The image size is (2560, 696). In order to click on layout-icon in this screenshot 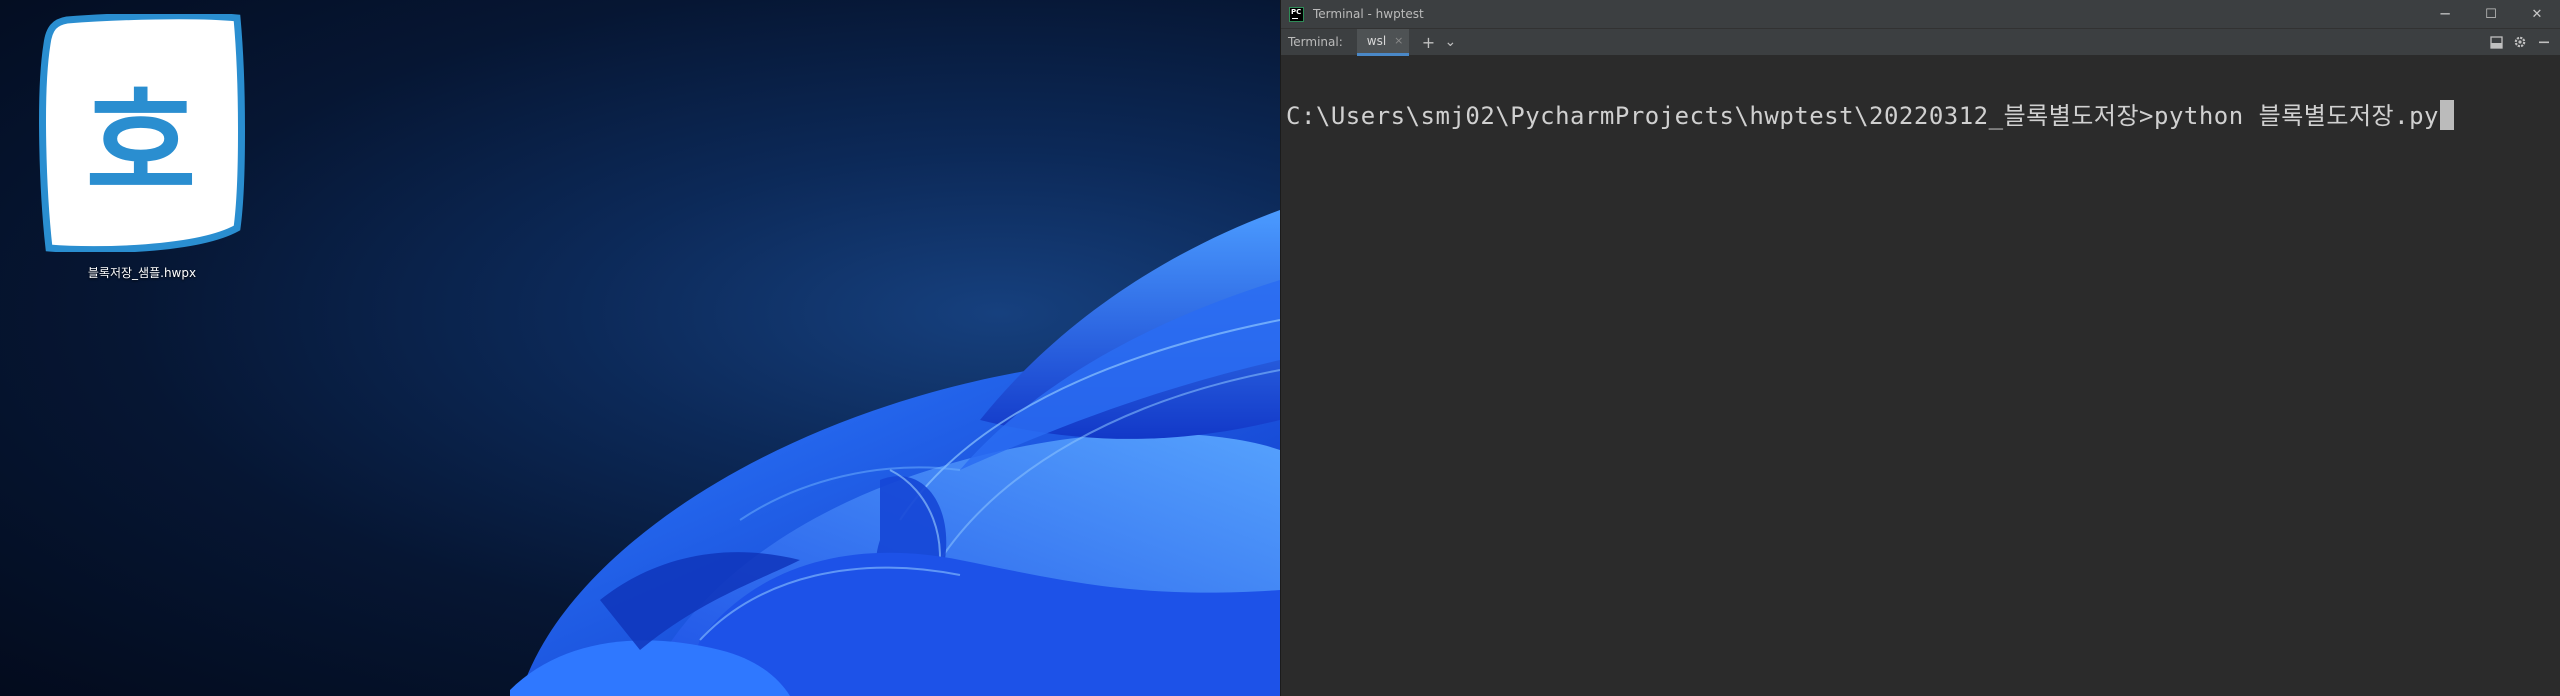, I will do `click(2496, 42)`.